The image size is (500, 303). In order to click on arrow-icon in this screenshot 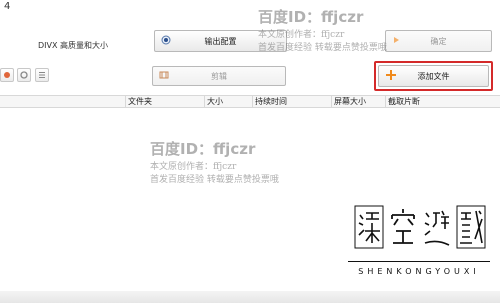, I will do `click(397, 41)`.